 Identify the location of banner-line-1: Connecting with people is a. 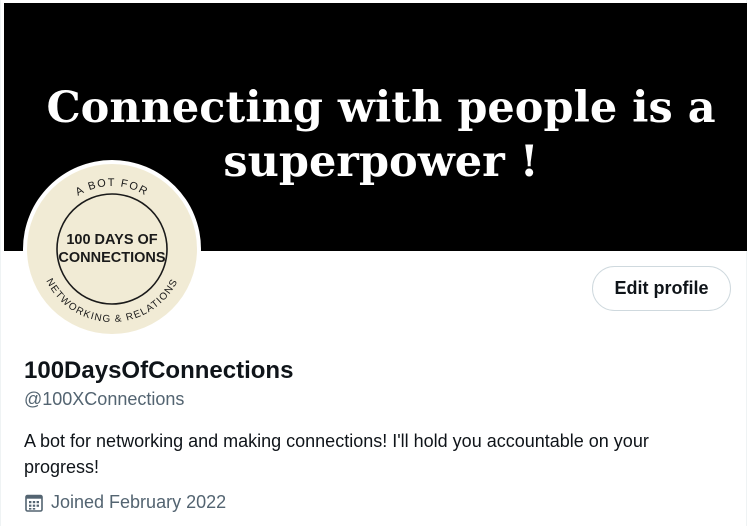
(381, 108).